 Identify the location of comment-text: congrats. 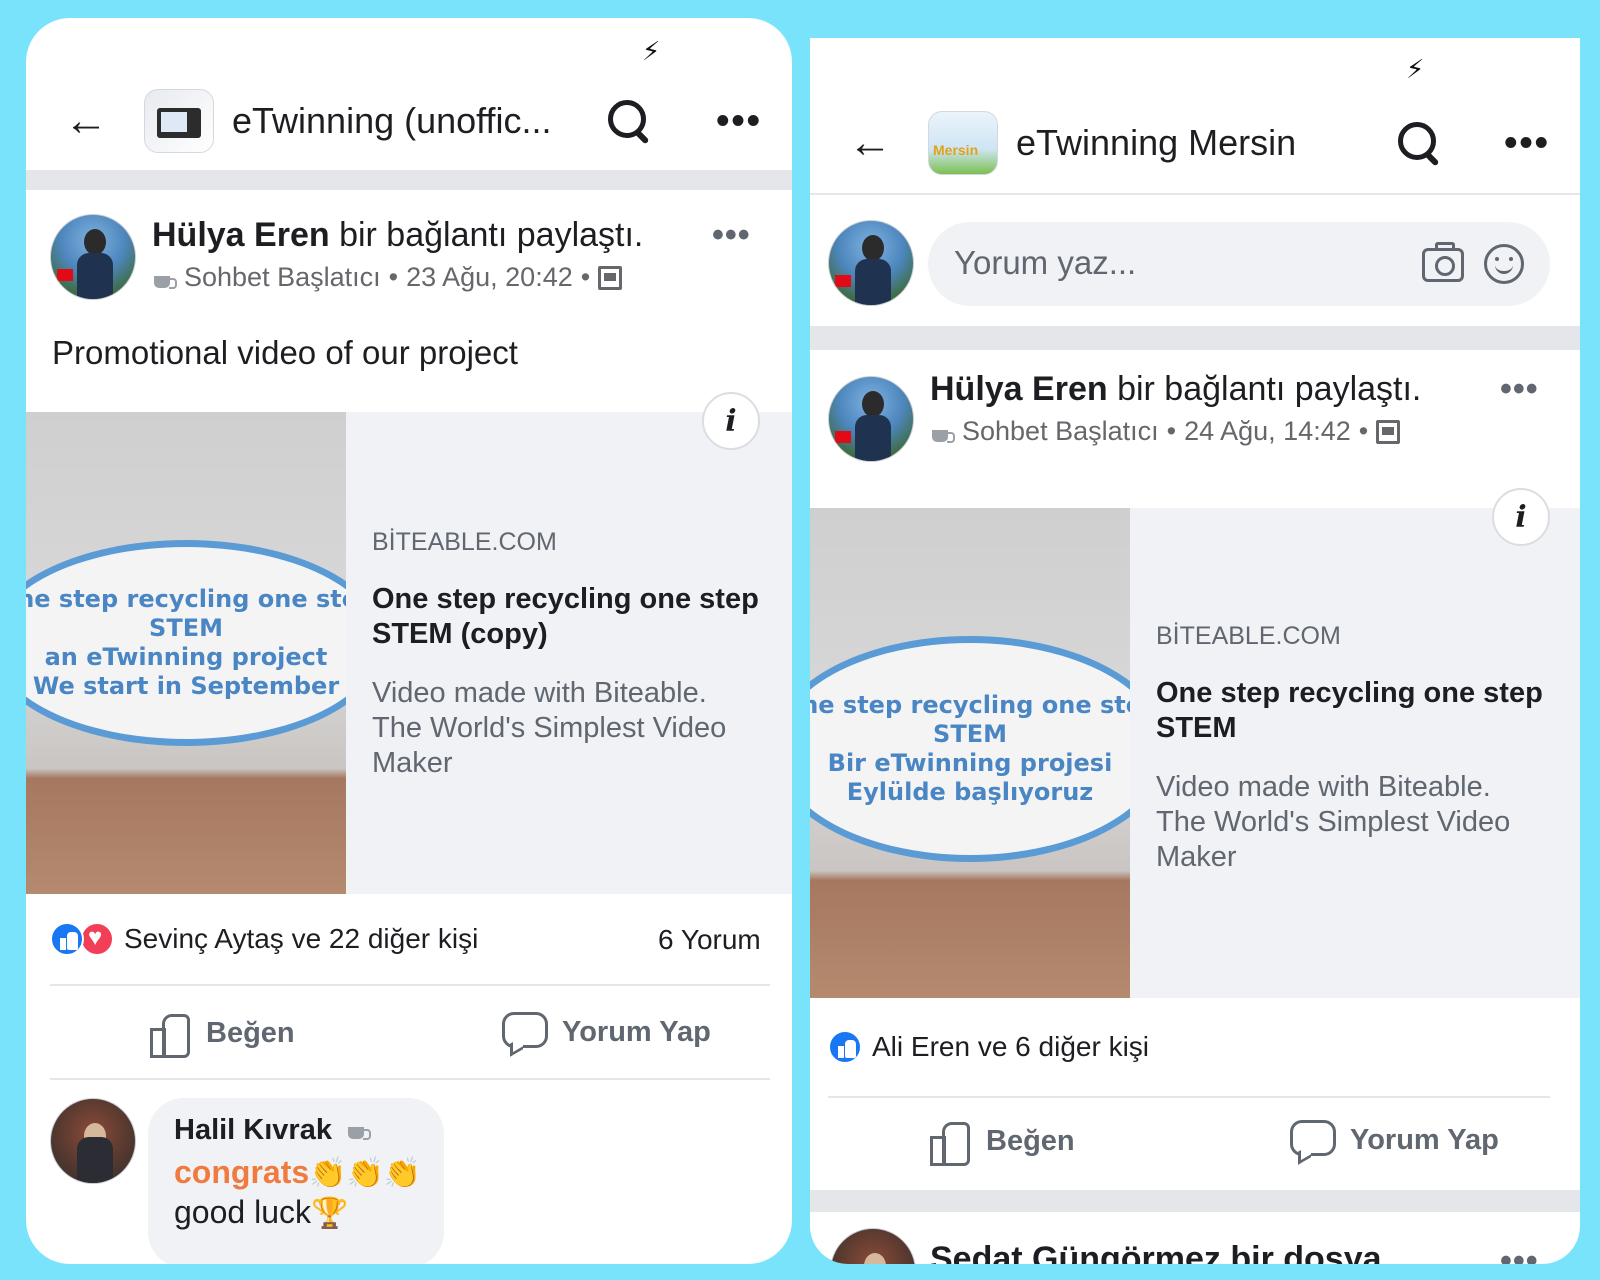
(242, 1172).